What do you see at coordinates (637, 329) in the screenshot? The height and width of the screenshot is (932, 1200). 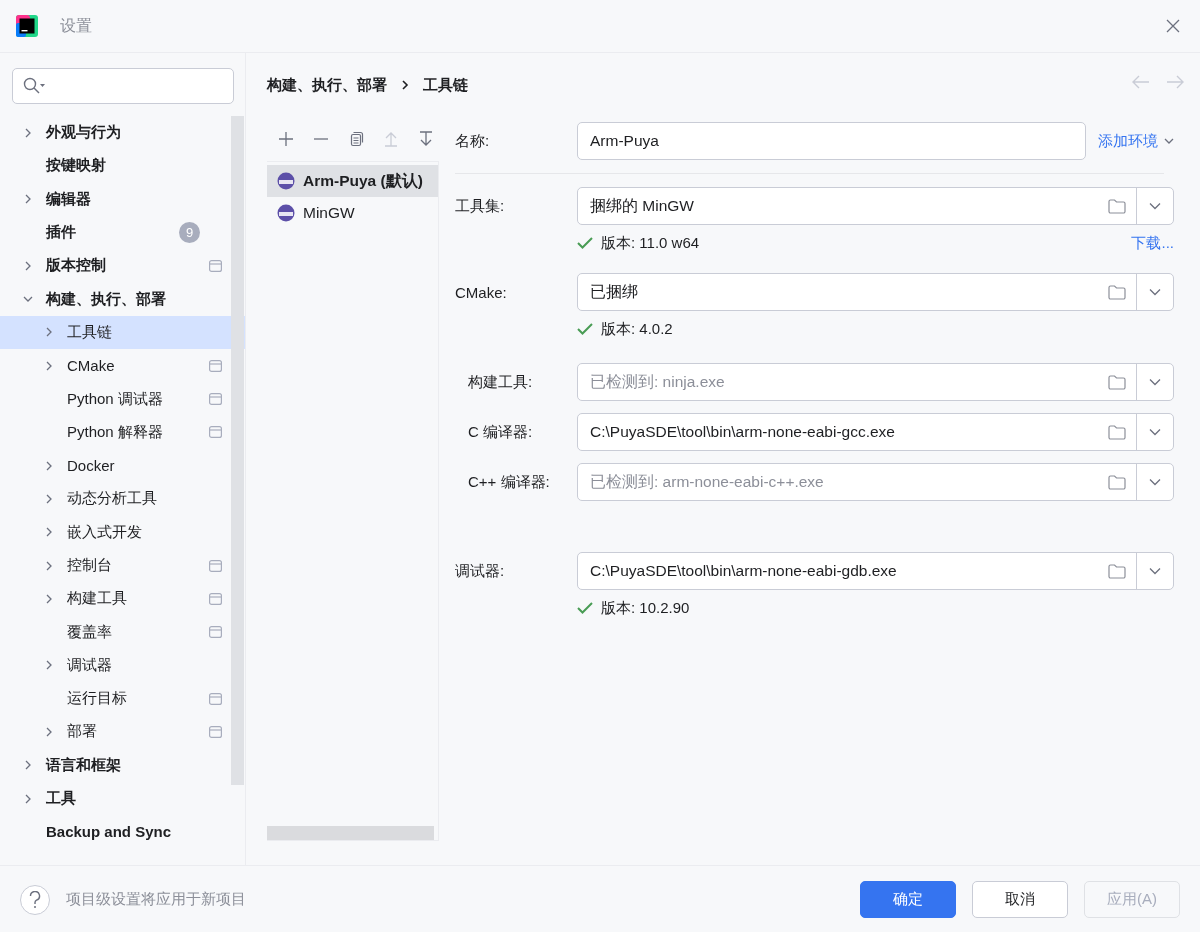 I see `version-text: 版本: 4.0.2` at bounding box center [637, 329].